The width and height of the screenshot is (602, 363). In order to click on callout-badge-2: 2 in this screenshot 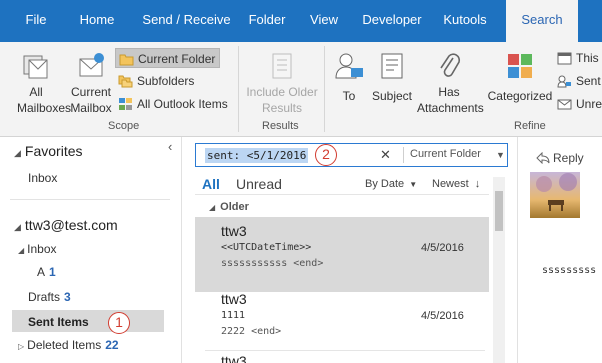, I will do `click(326, 155)`.